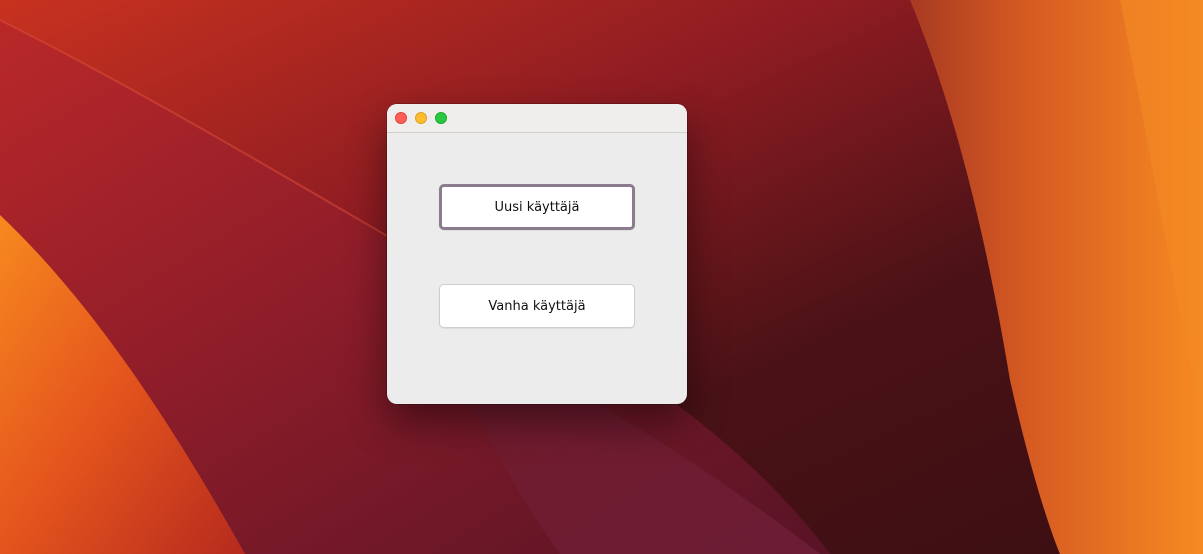  What do you see at coordinates (537, 268) in the screenshot?
I see `window-content: Uusi käyttäjä Vanha käyttäjä` at bounding box center [537, 268].